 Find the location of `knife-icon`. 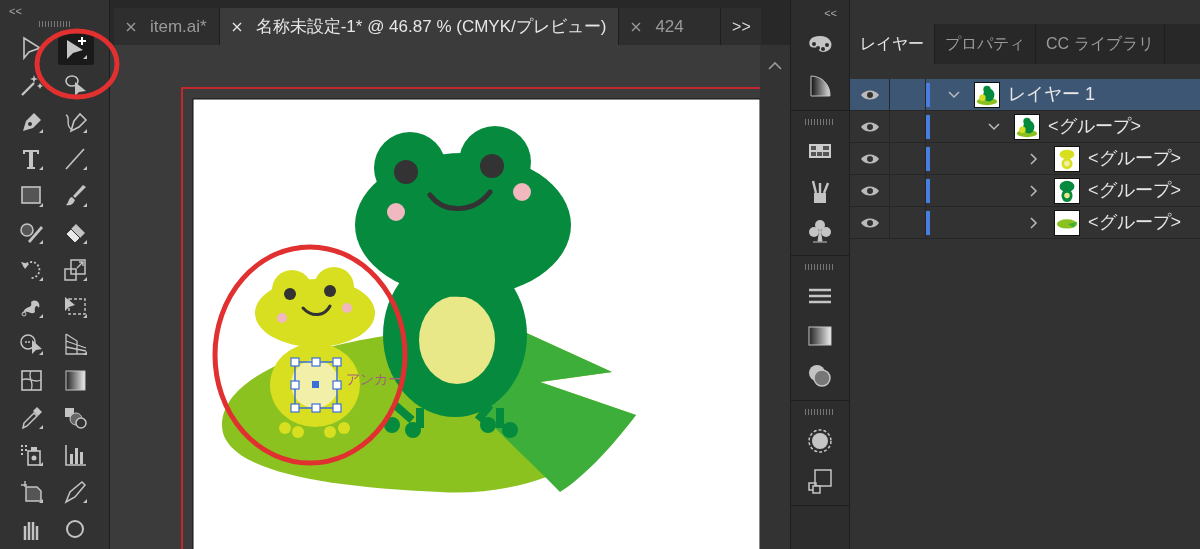

knife-icon is located at coordinates (76, 492).